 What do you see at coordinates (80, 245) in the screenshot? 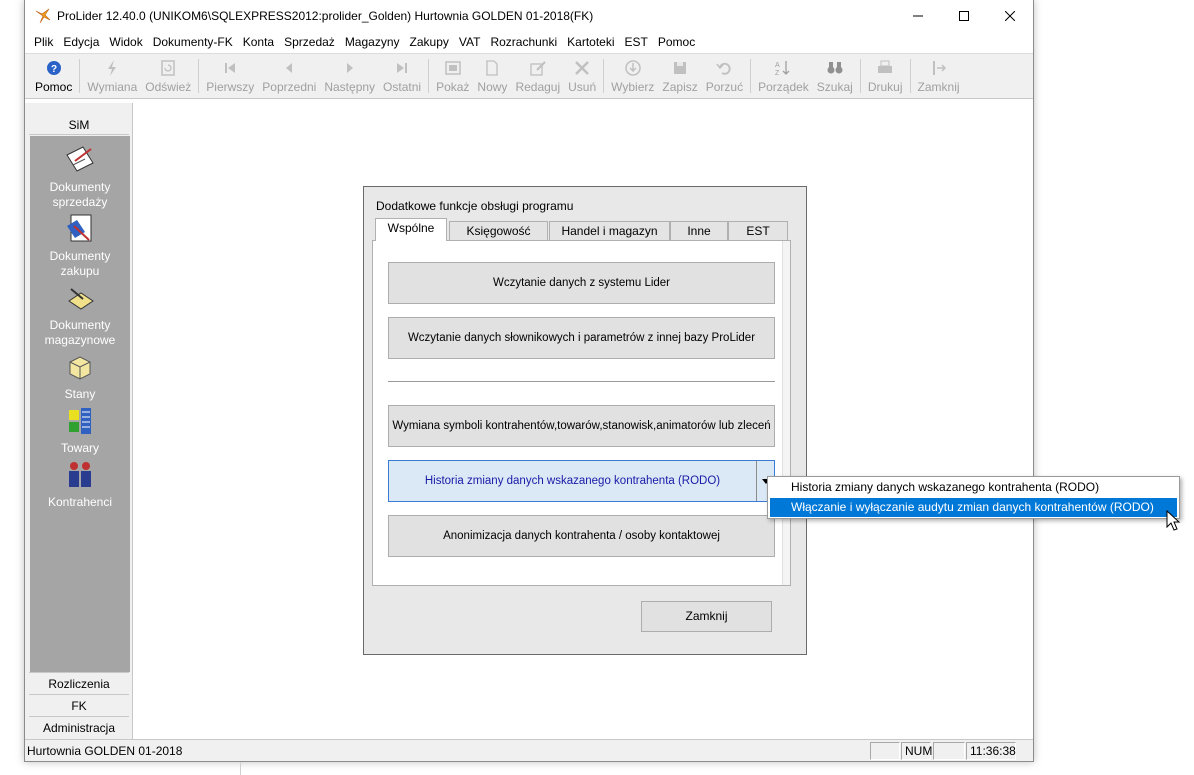
I see `sidebar-item-purchase-documents: Dokumenty zakupu` at bounding box center [80, 245].